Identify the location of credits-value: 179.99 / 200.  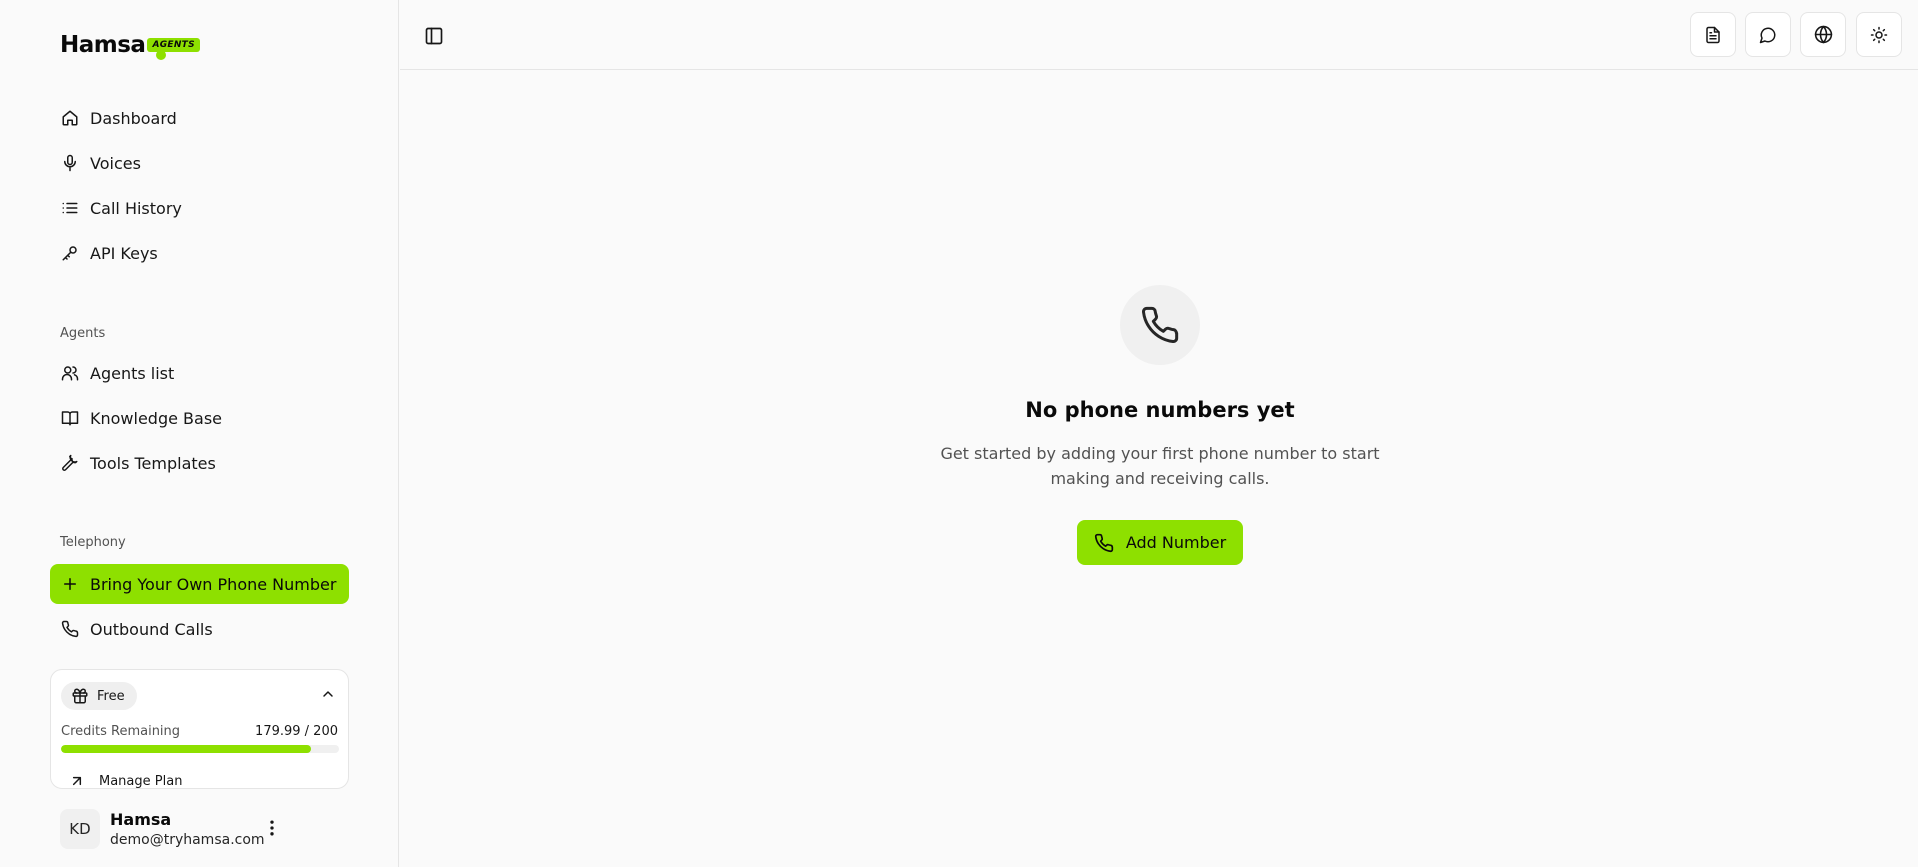
(296, 731).